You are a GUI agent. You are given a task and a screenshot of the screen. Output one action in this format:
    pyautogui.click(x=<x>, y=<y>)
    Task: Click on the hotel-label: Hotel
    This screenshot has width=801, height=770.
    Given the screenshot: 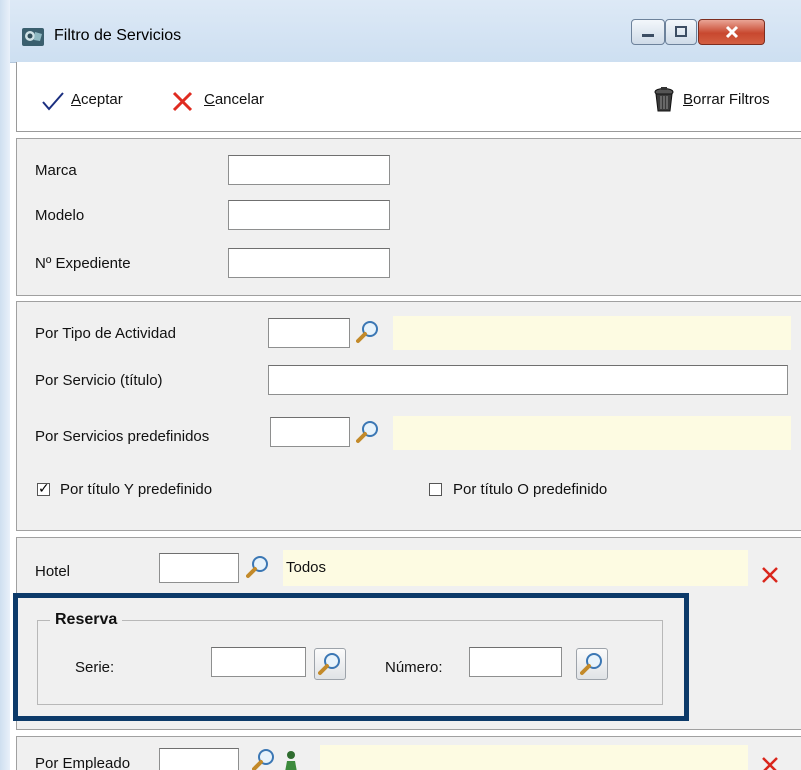 What is the action you would take?
    pyautogui.click(x=53, y=571)
    